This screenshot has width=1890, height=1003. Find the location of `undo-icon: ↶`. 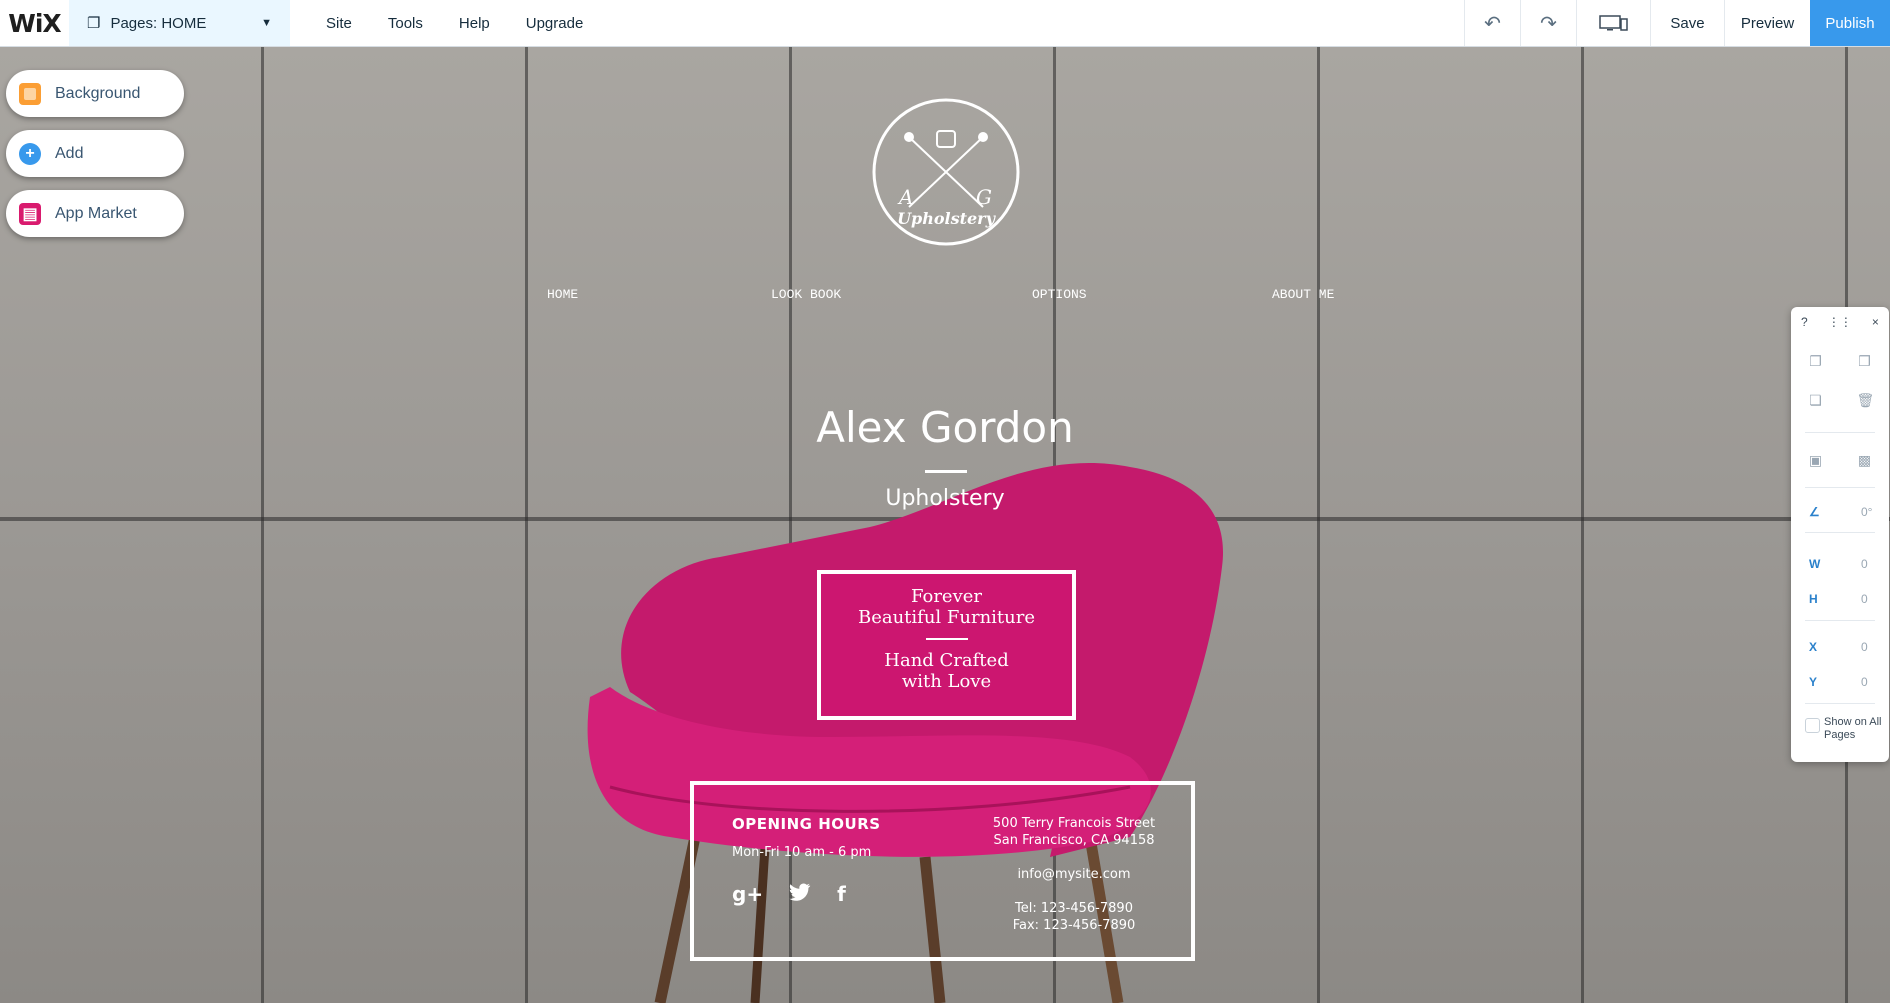

undo-icon: ↶ is located at coordinates (1492, 23).